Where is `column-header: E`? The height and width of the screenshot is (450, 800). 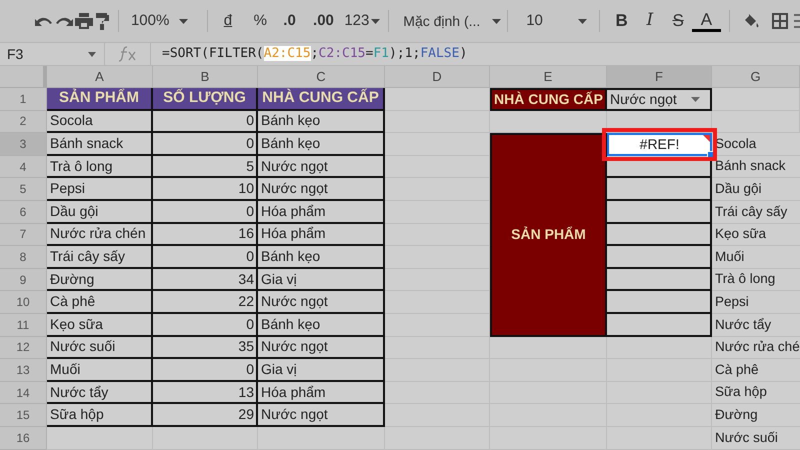 column-header: E is located at coordinates (548, 77).